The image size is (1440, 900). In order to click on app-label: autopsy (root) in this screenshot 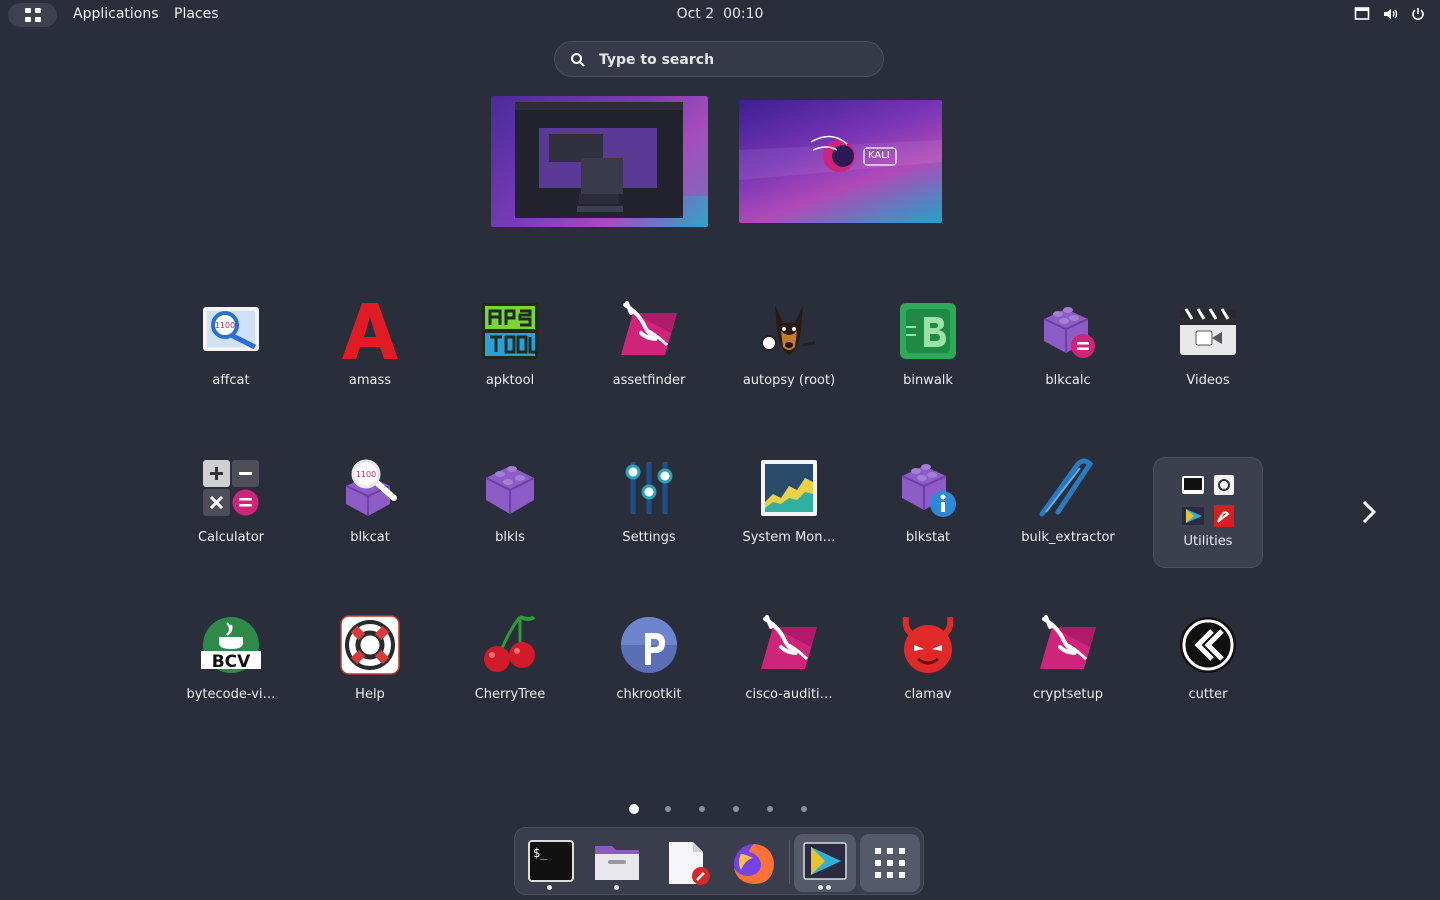, I will do `click(789, 380)`.